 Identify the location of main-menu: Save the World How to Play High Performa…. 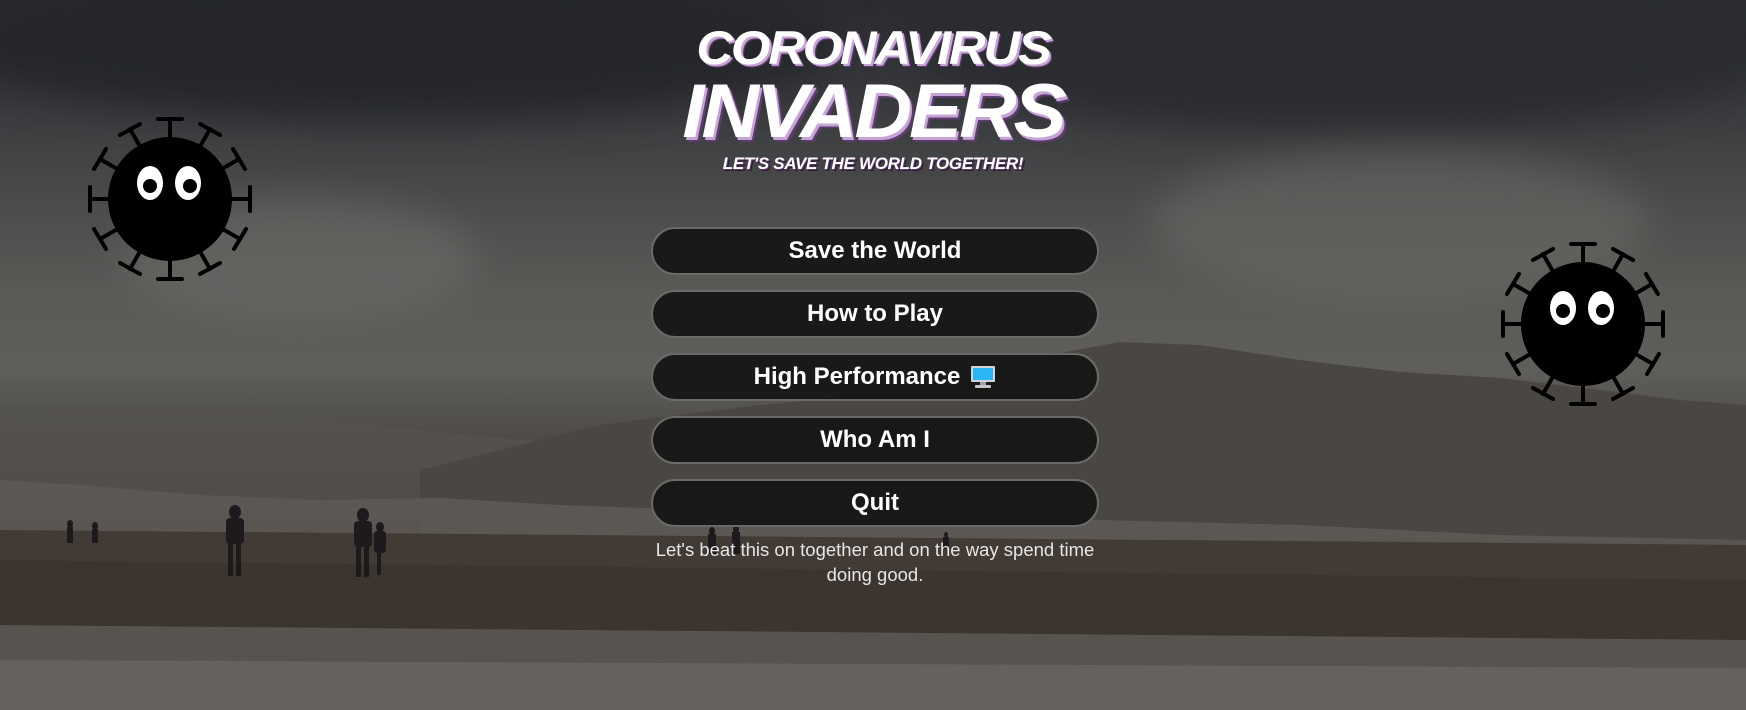
(875, 384).